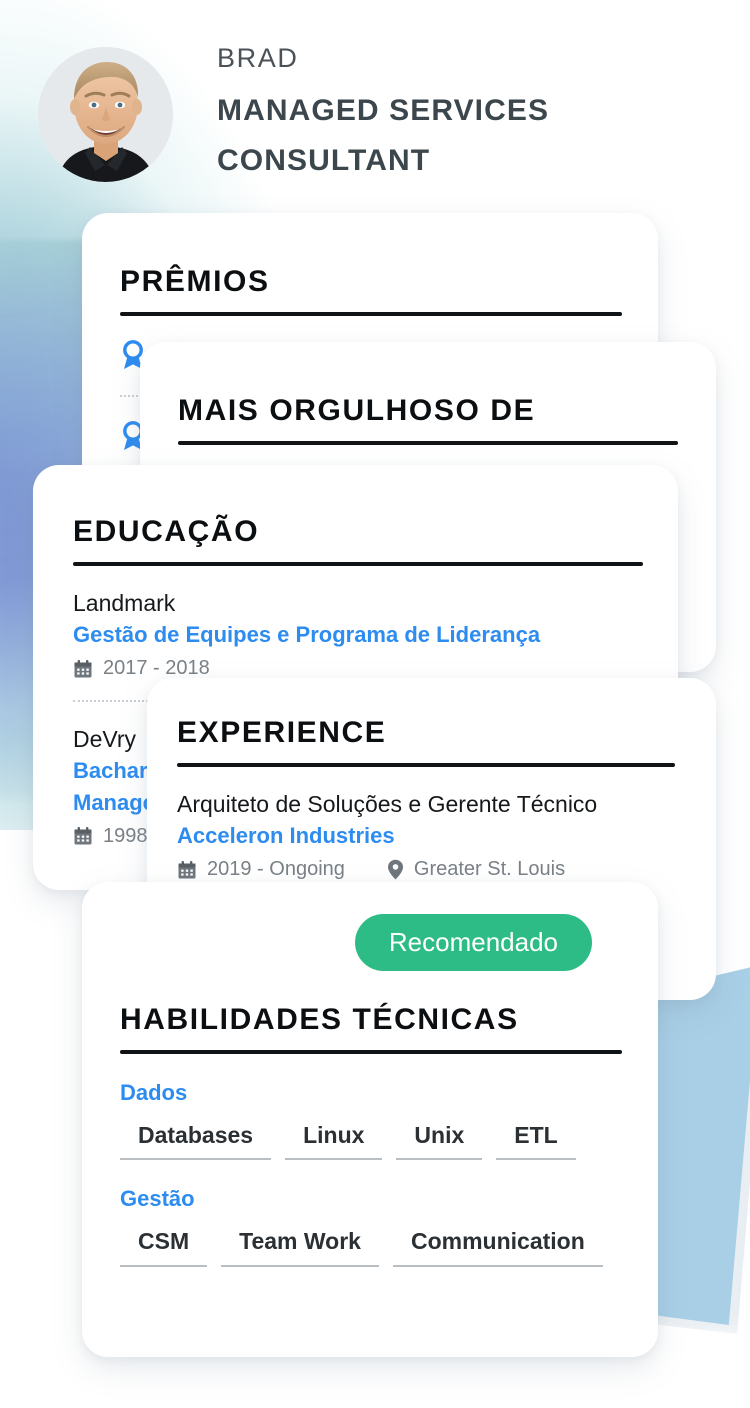 The image size is (750, 1408). What do you see at coordinates (286, 836) in the screenshot?
I see `experience-company: Acceleron Industries` at bounding box center [286, 836].